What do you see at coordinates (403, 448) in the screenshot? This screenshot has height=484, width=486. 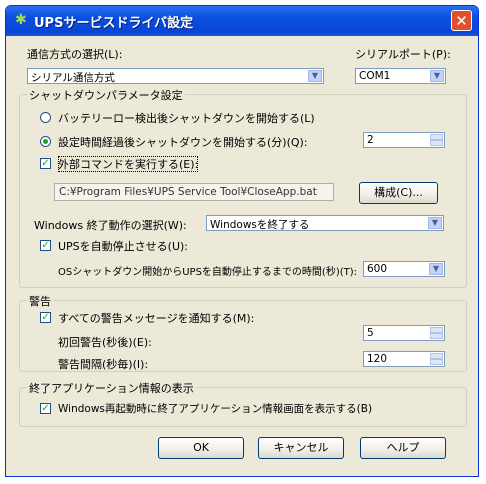 I see `help-button: ヘルプ` at bounding box center [403, 448].